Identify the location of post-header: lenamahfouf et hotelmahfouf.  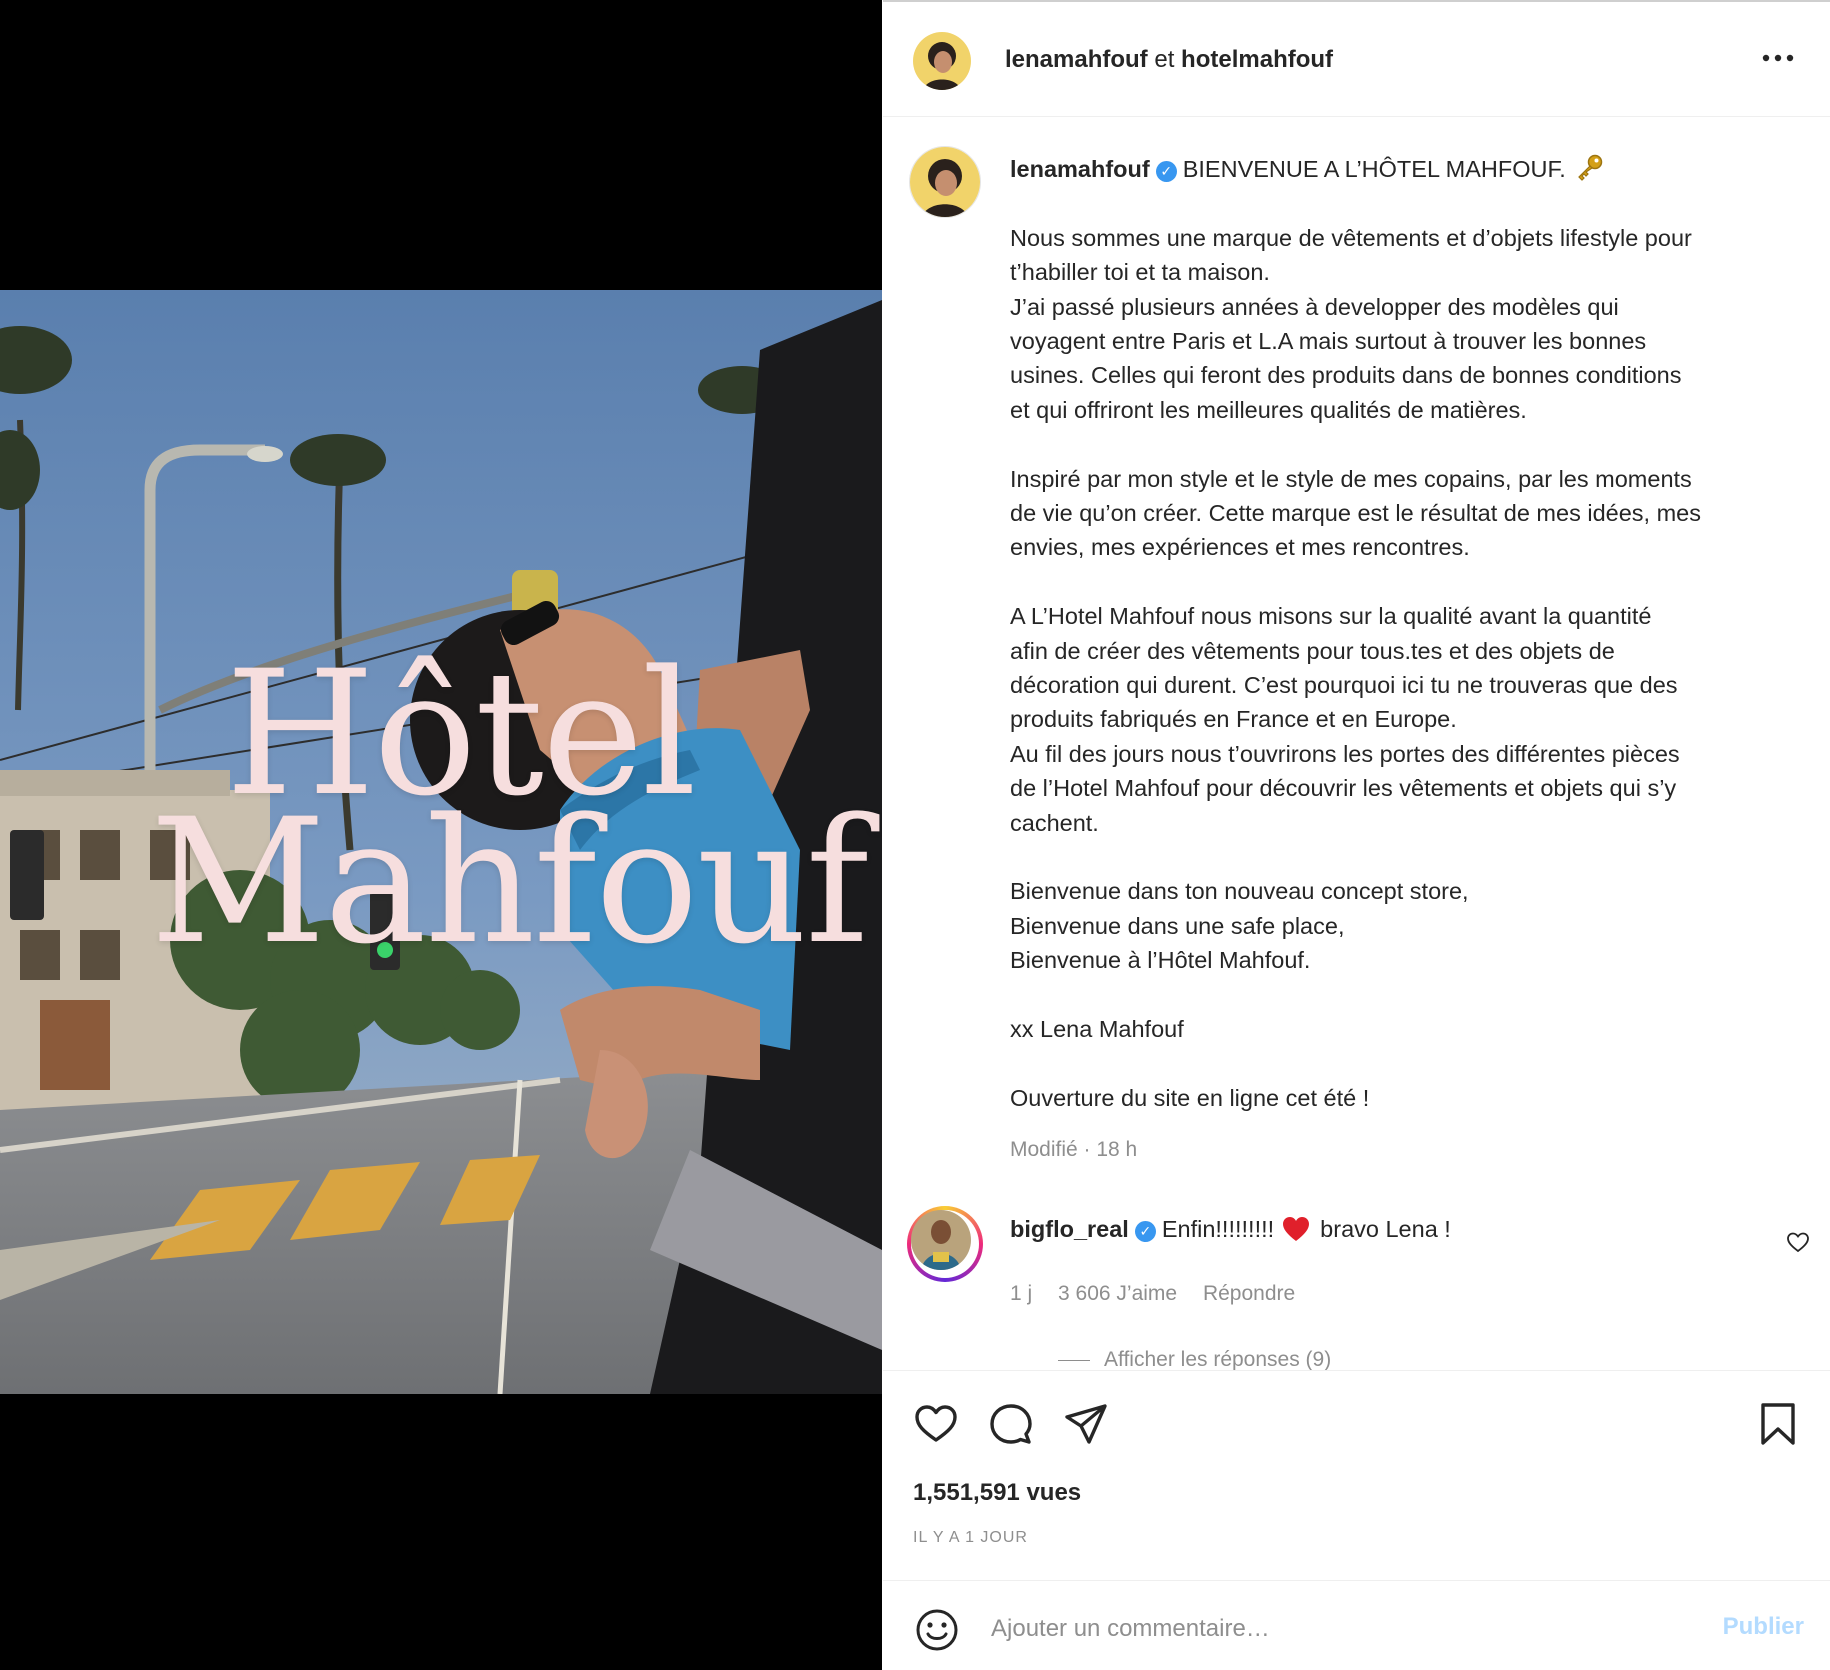
(1356, 58).